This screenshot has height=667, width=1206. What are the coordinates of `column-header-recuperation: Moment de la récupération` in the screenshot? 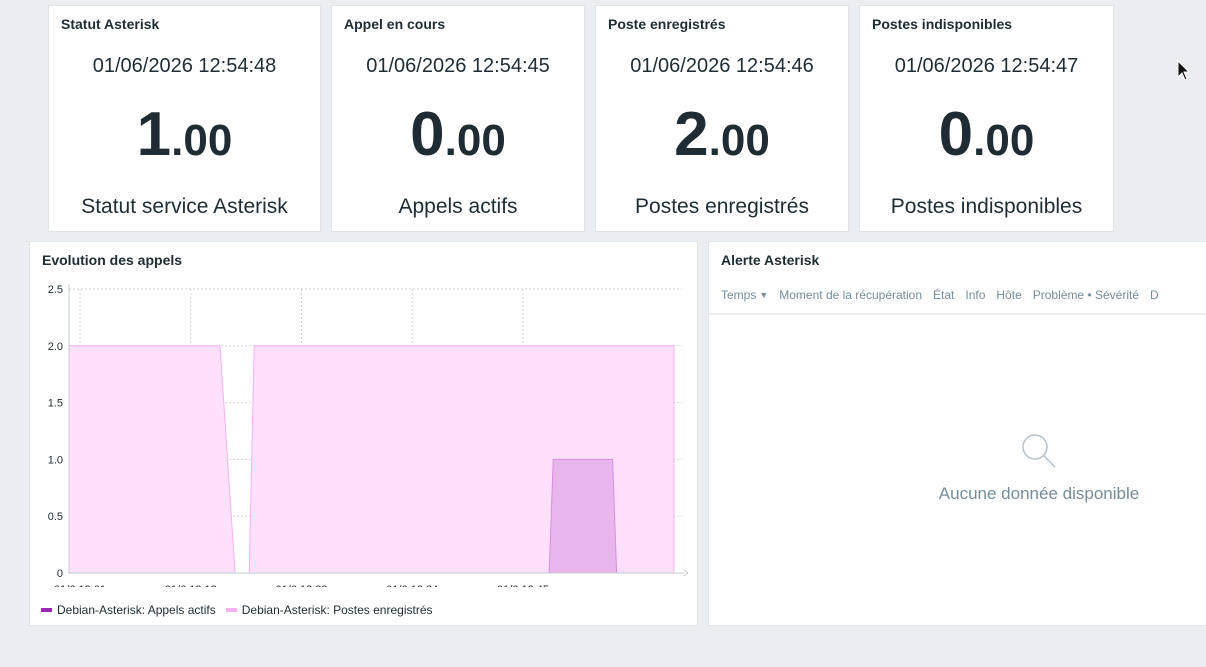 It's located at (851, 295).